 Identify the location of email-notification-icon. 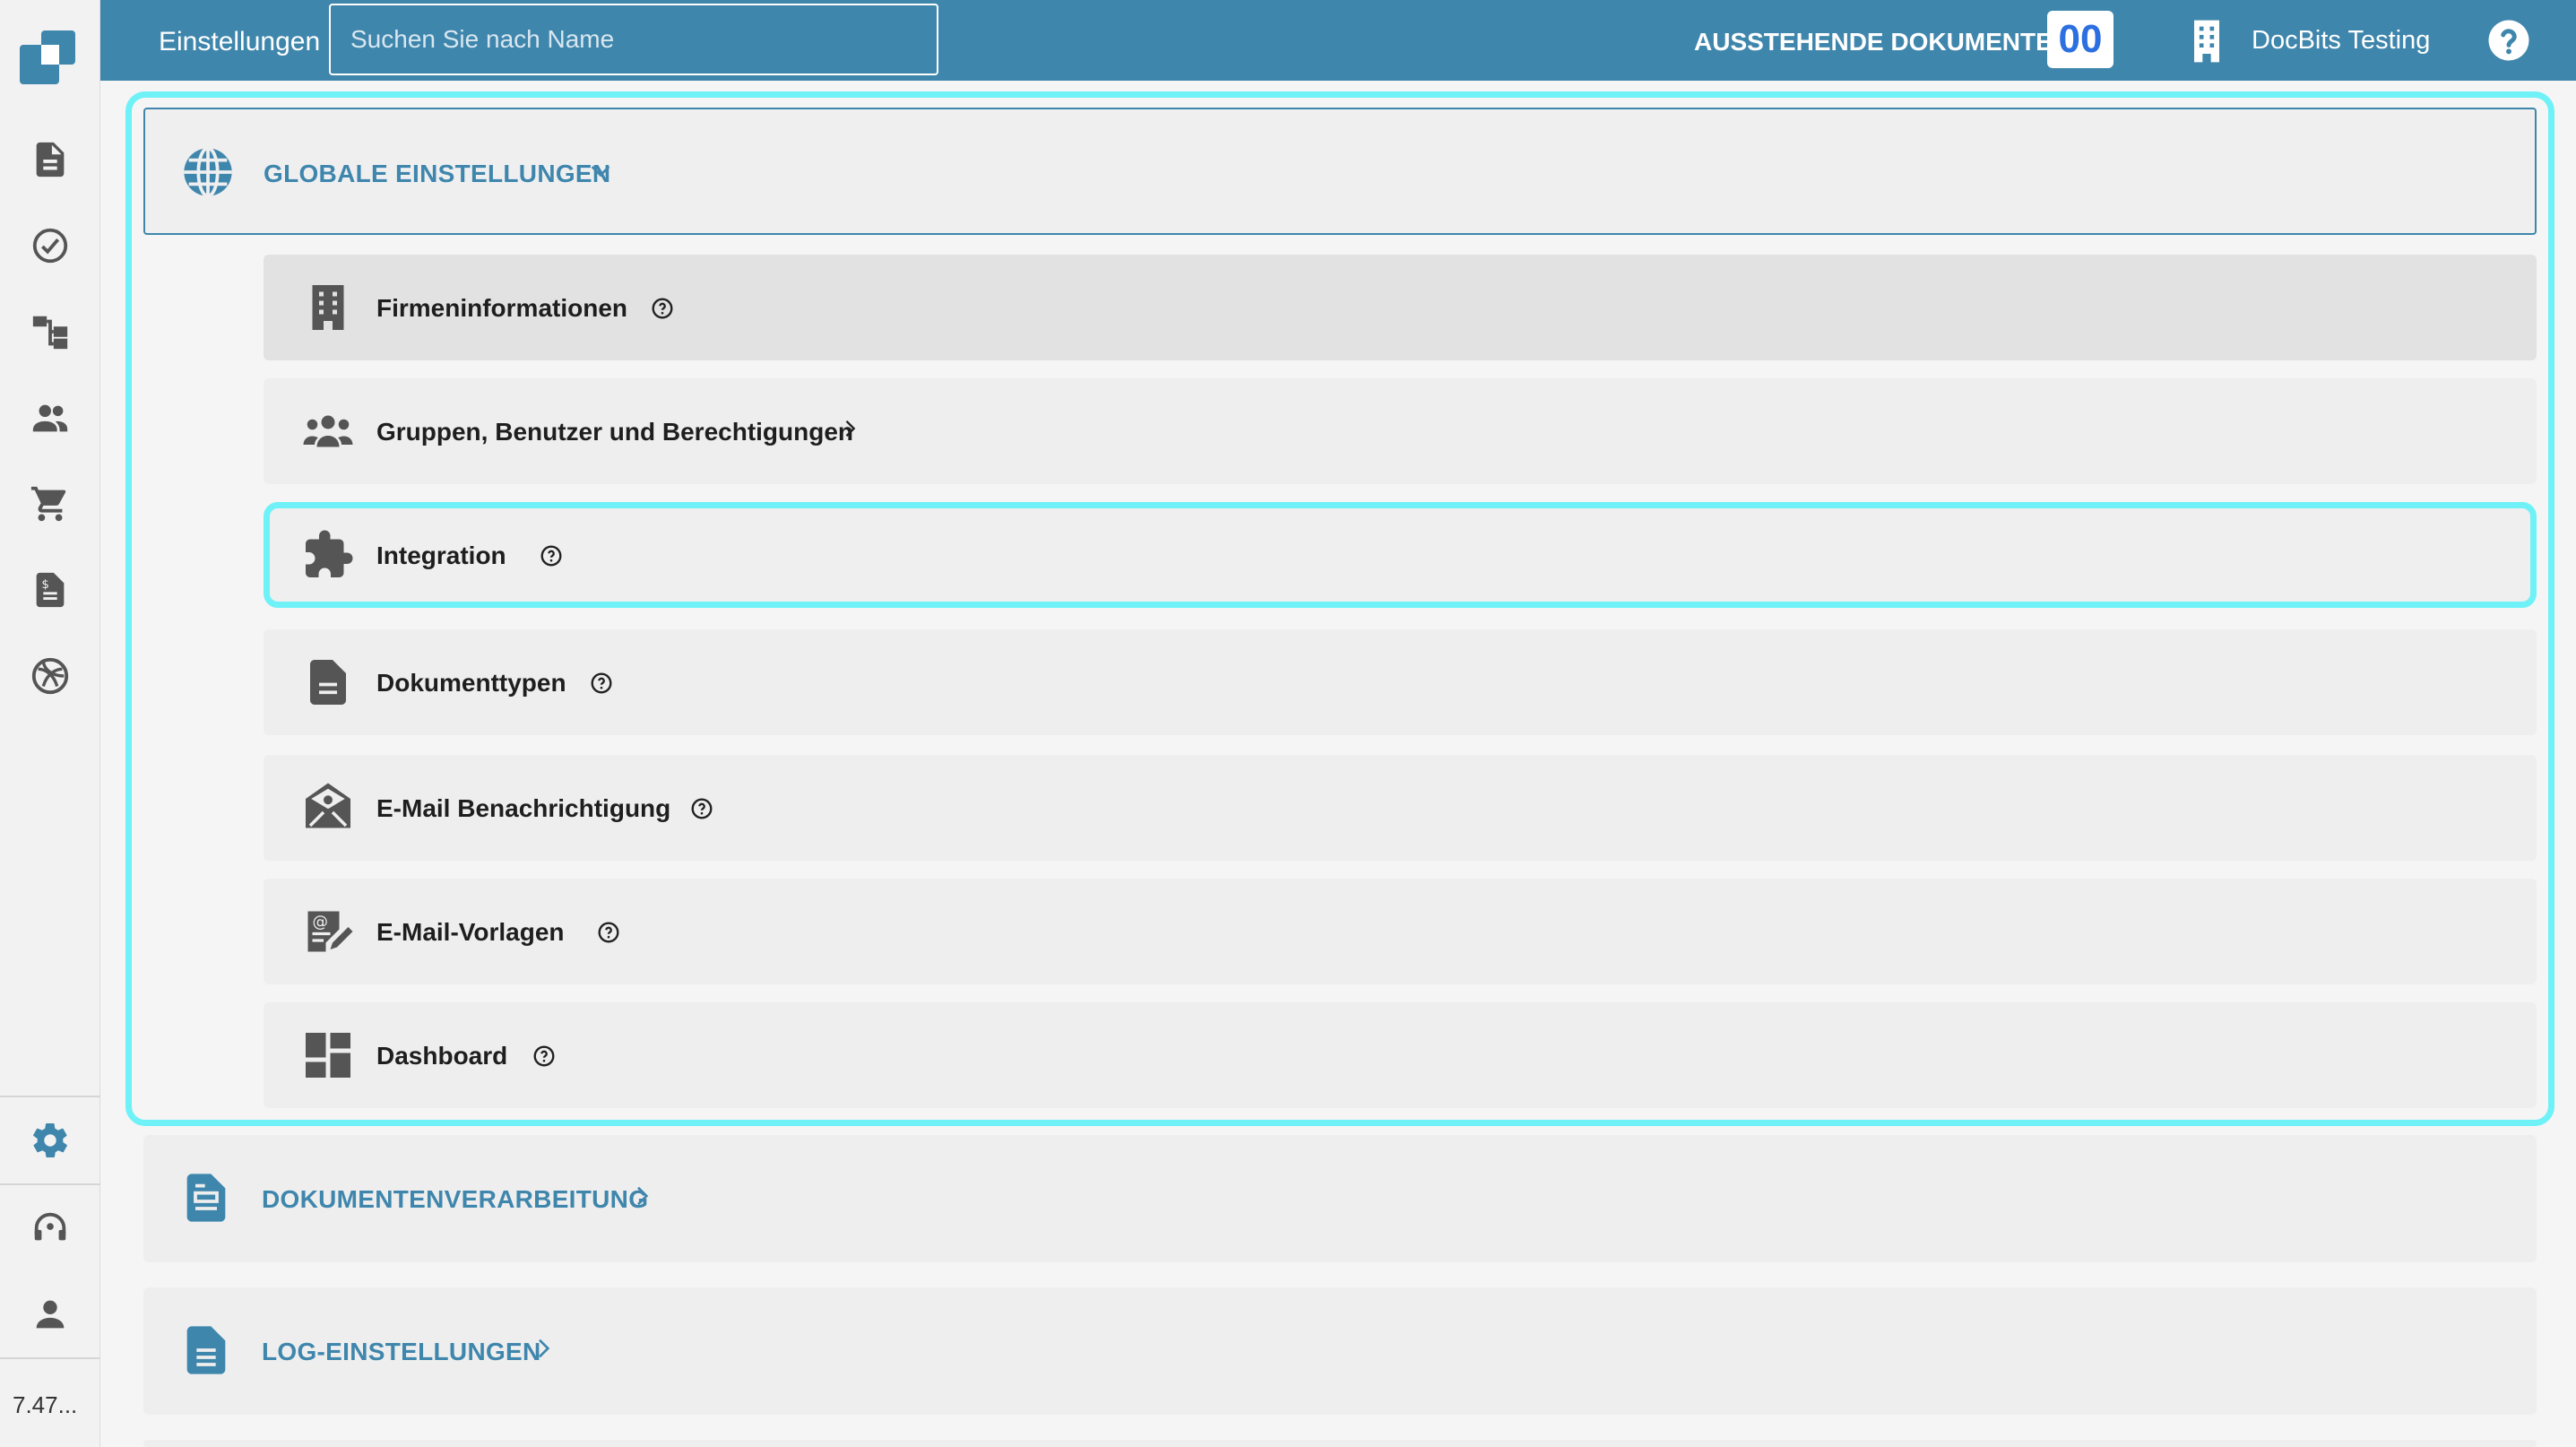
(328, 805).